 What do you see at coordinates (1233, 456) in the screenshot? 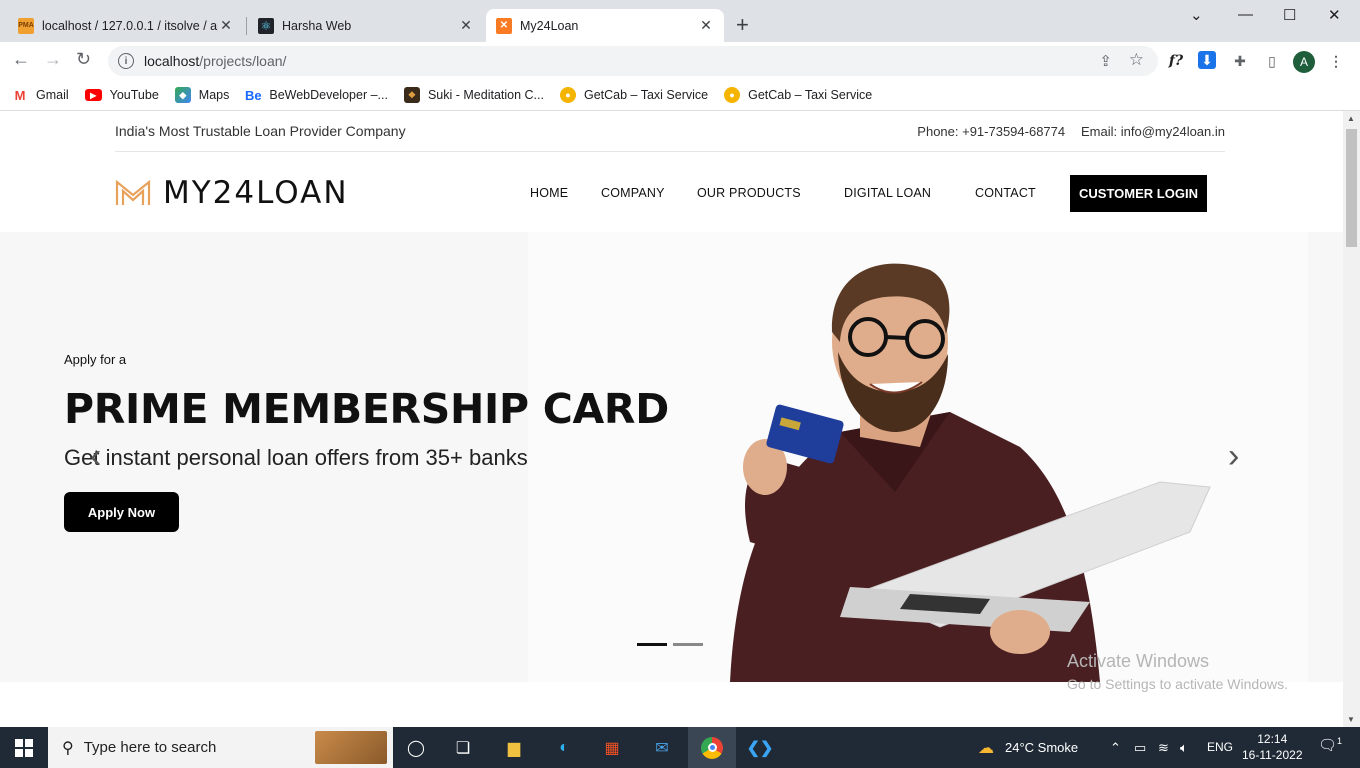
I see `chevron-right-icon: ›` at bounding box center [1233, 456].